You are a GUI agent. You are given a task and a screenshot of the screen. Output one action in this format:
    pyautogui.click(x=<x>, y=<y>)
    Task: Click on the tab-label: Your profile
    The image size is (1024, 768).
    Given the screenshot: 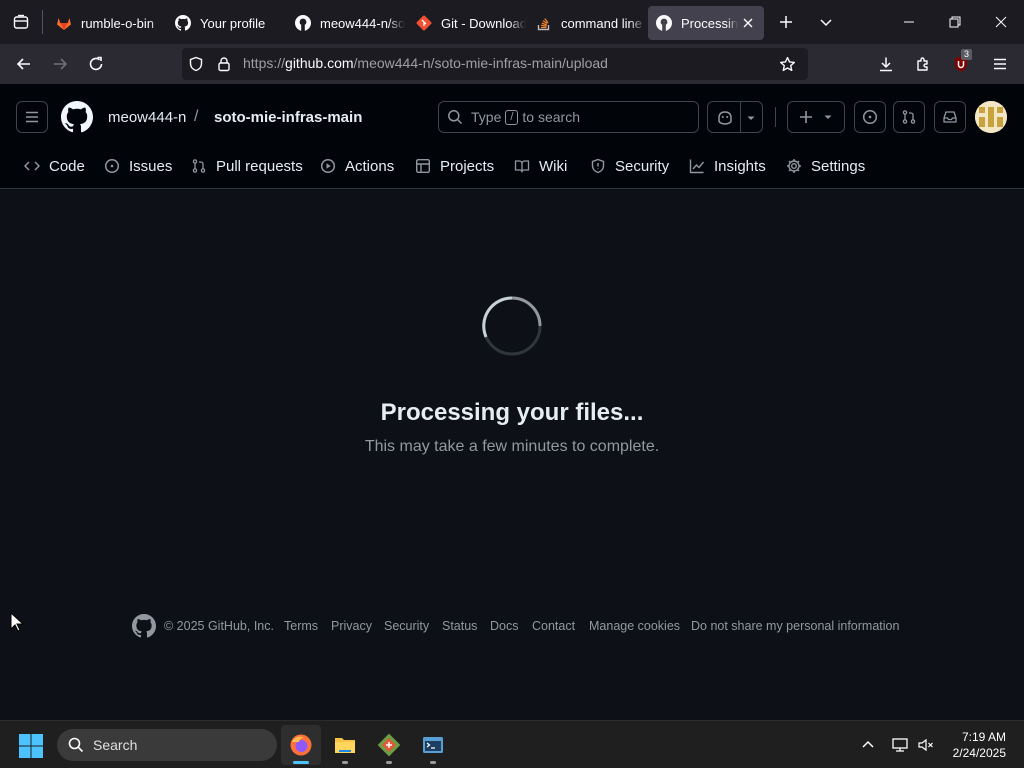 What is the action you would take?
    pyautogui.click(x=233, y=23)
    